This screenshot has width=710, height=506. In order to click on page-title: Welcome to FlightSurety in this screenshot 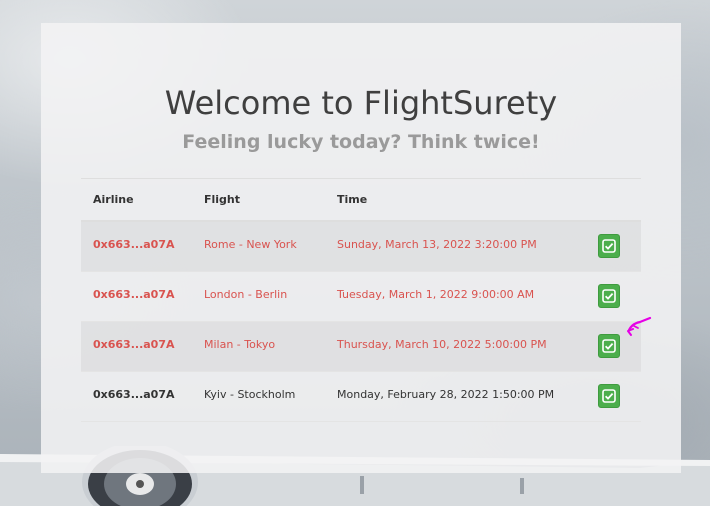, I will do `click(361, 103)`.